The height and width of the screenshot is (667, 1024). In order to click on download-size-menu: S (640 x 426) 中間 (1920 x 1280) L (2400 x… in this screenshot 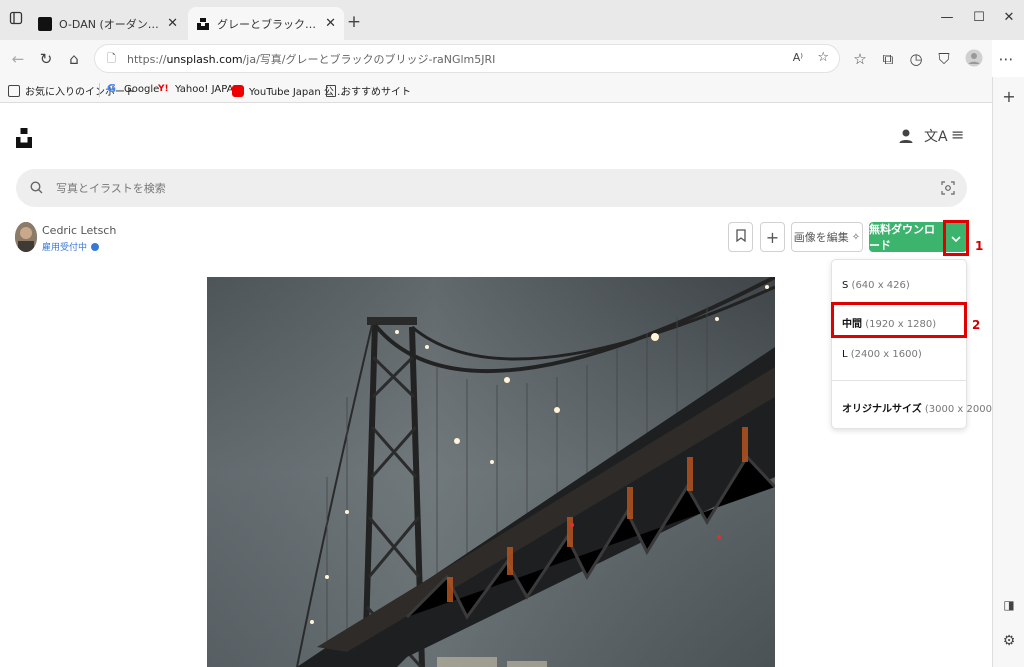, I will do `click(911, 344)`.